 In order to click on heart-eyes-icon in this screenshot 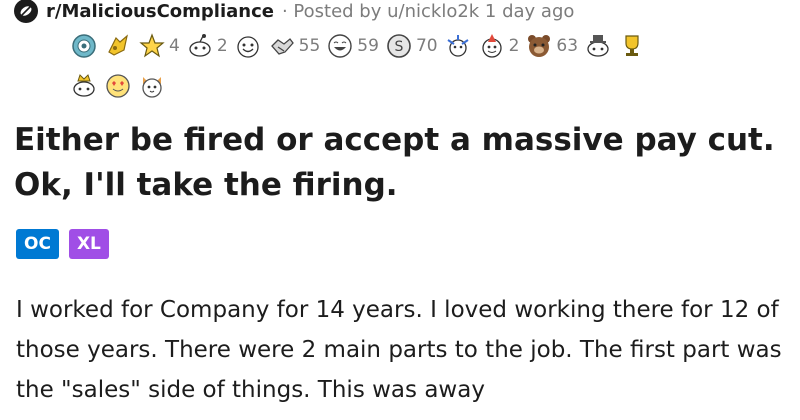, I will do `click(118, 86)`.